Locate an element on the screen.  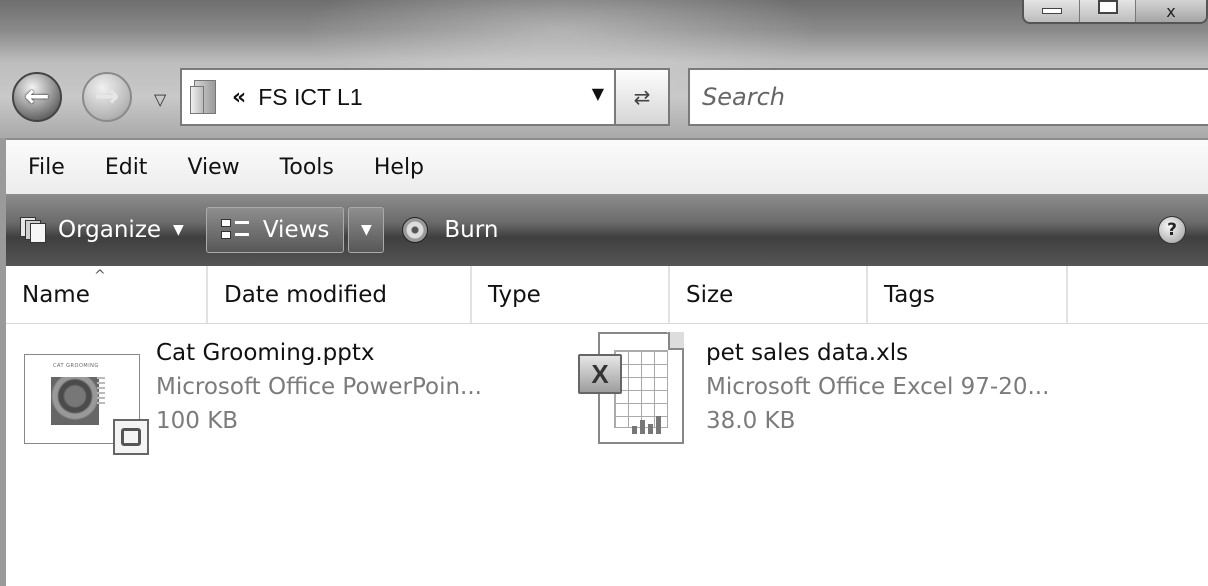
help-button: ? is located at coordinates (1172, 230).